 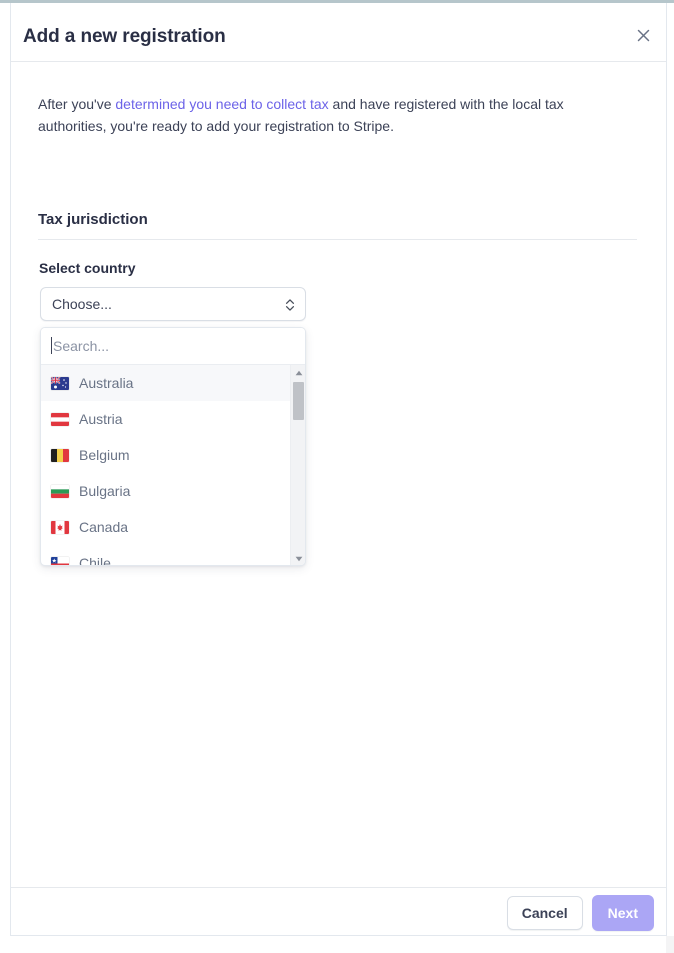 I want to click on close-icon, so click(x=643, y=35).